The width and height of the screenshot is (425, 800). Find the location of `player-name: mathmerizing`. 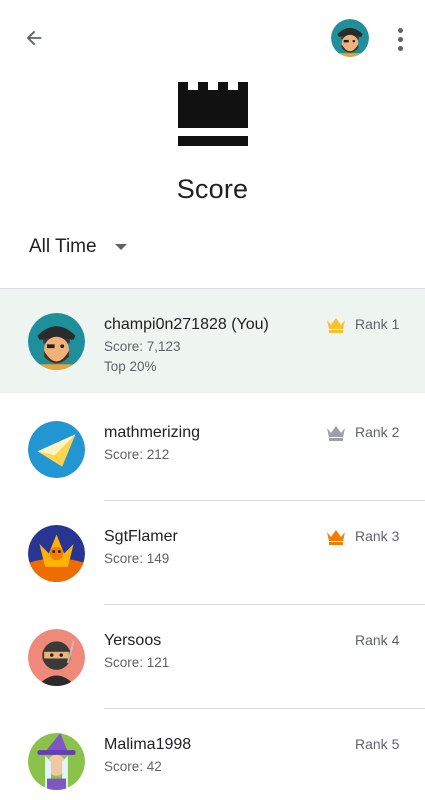

player-name: mathmerizing is located at coordinates (152, 432).